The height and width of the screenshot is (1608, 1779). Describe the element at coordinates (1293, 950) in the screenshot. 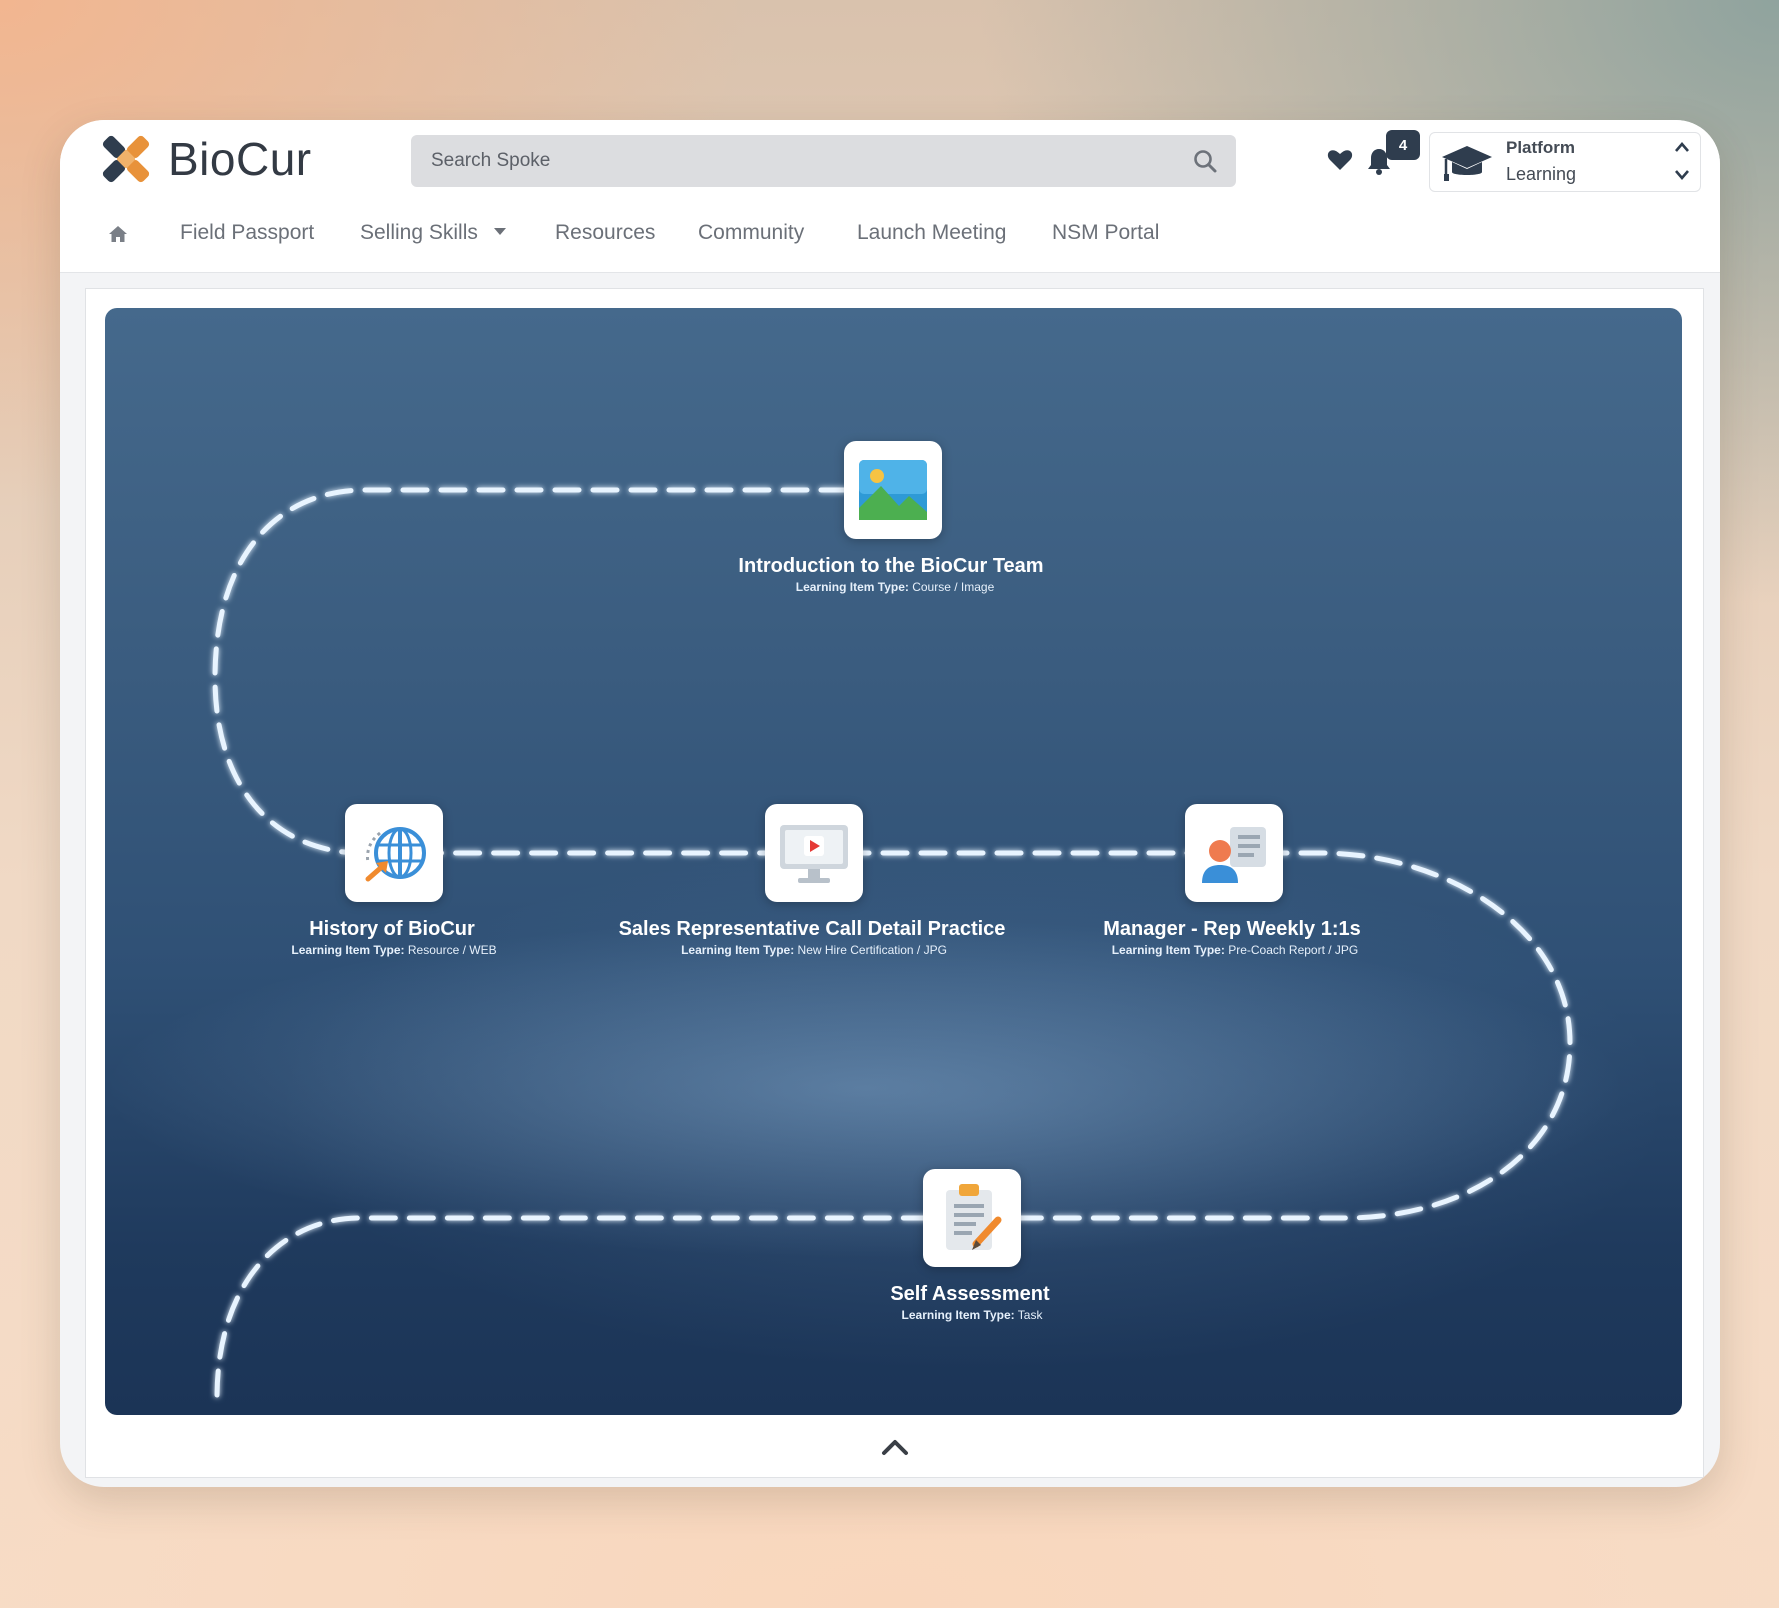

I see `type-value: Pre-Coach Report / JPG` at that location.